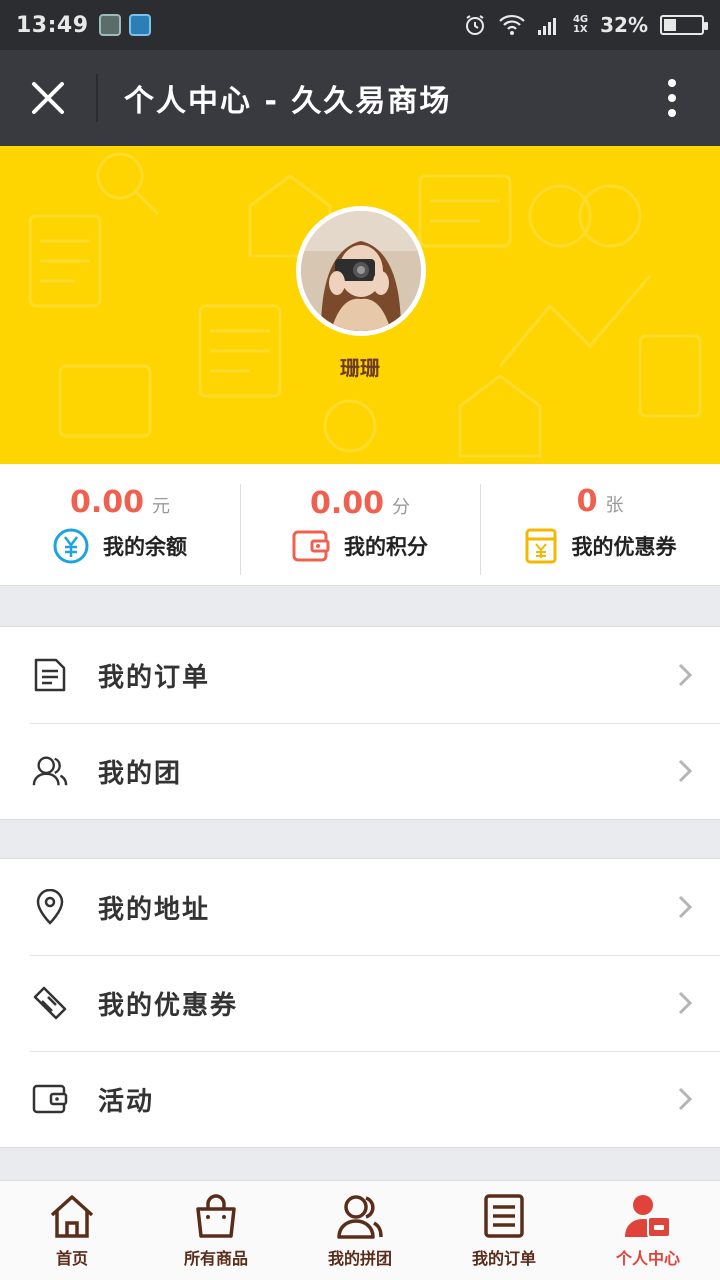 The height and width of the screenshot is (1280, 720). Describe the element at coordinates (587, 501) in the screenshot. I see `coupons-value: 0` at that location.